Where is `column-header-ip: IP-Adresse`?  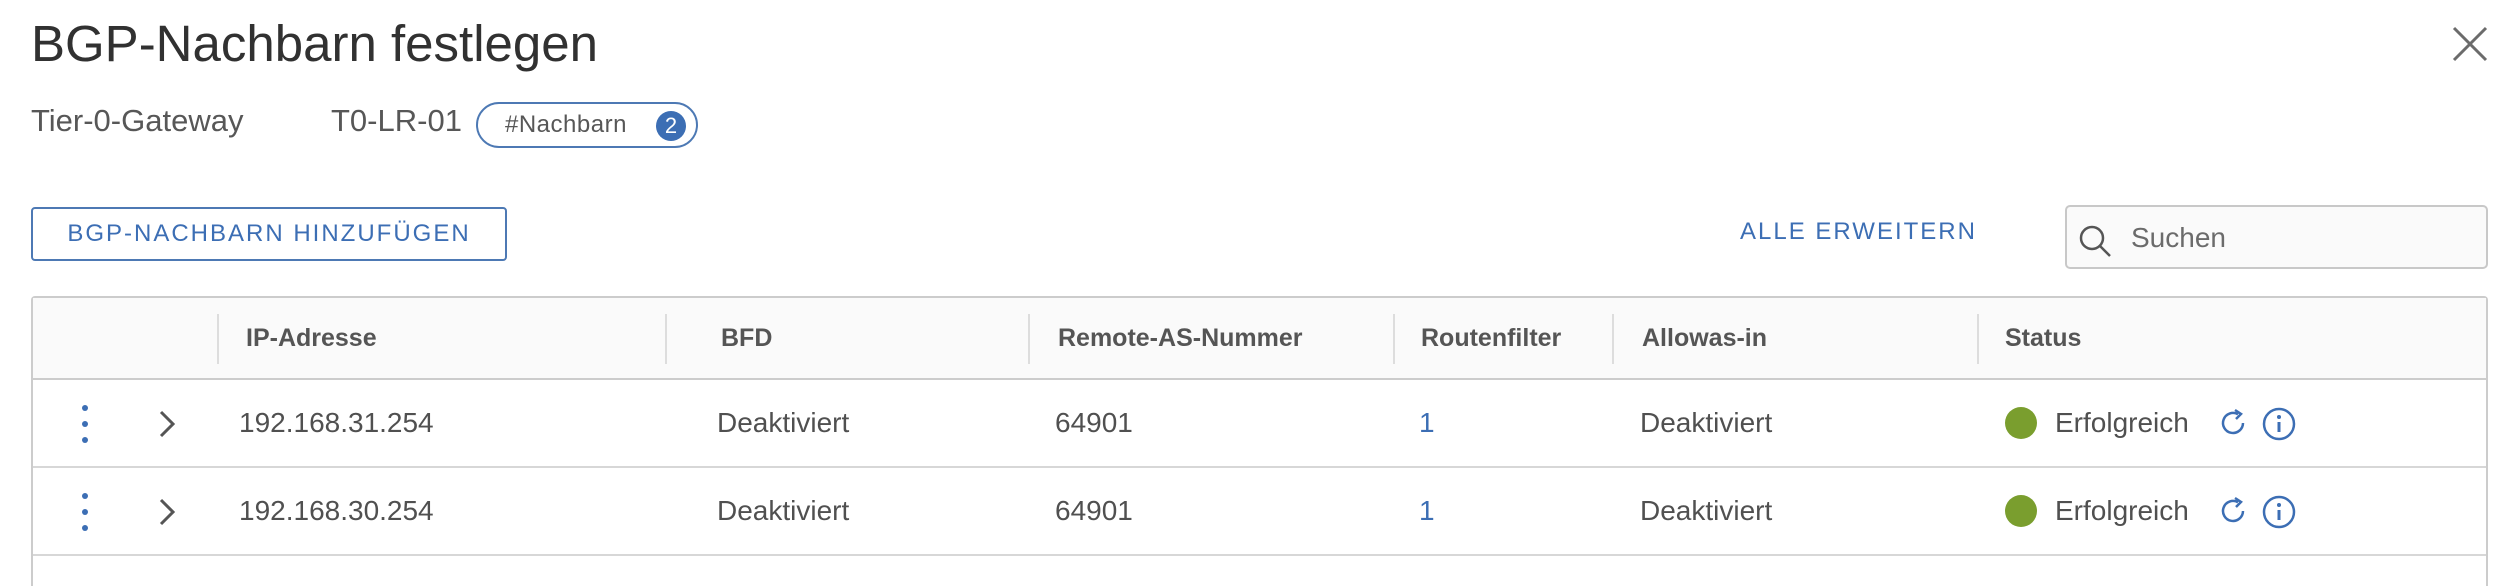
column-header-ip: IP-Adresse is located at coordinates (311, 338).